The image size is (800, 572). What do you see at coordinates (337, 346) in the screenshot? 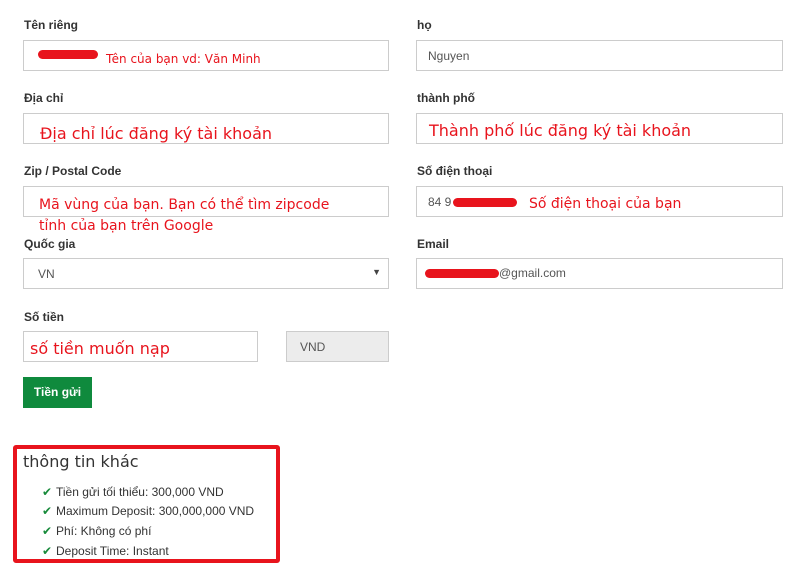
I see `currency-field: VND` at bounding box center [337, 346].